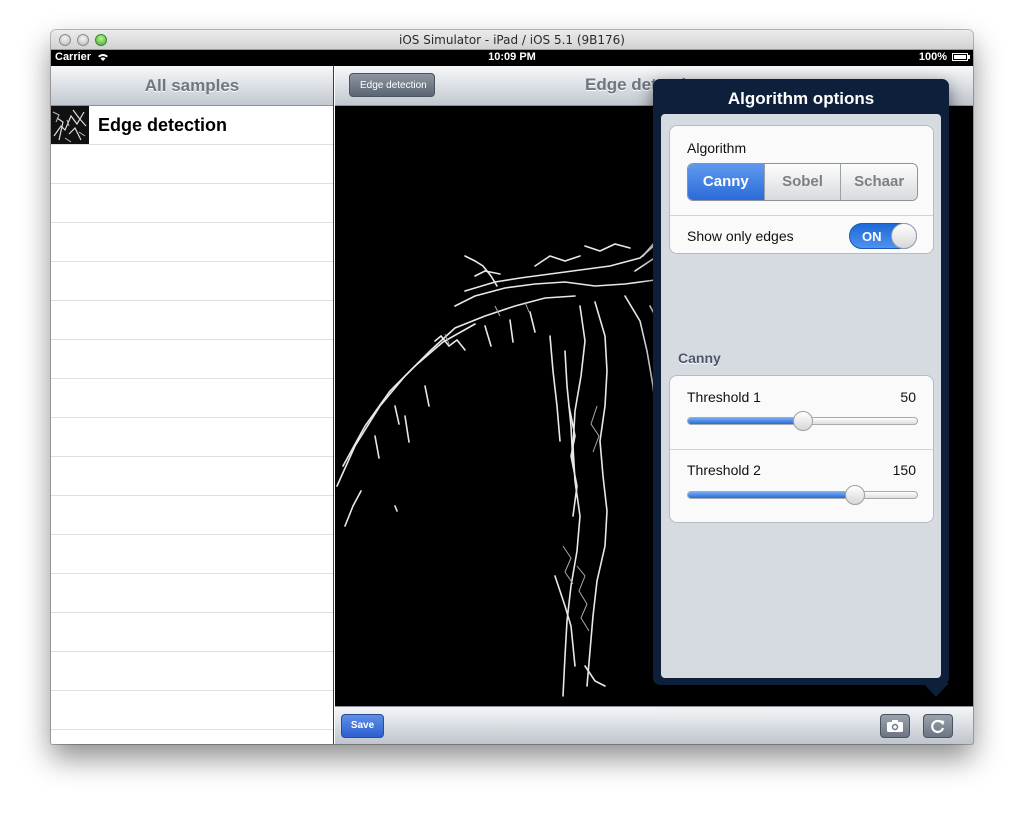 The image size is (1024, 816). Describe the element at coordinates (908, 397) in the screenshot. I see `threshold-1-value: 50` at that location.